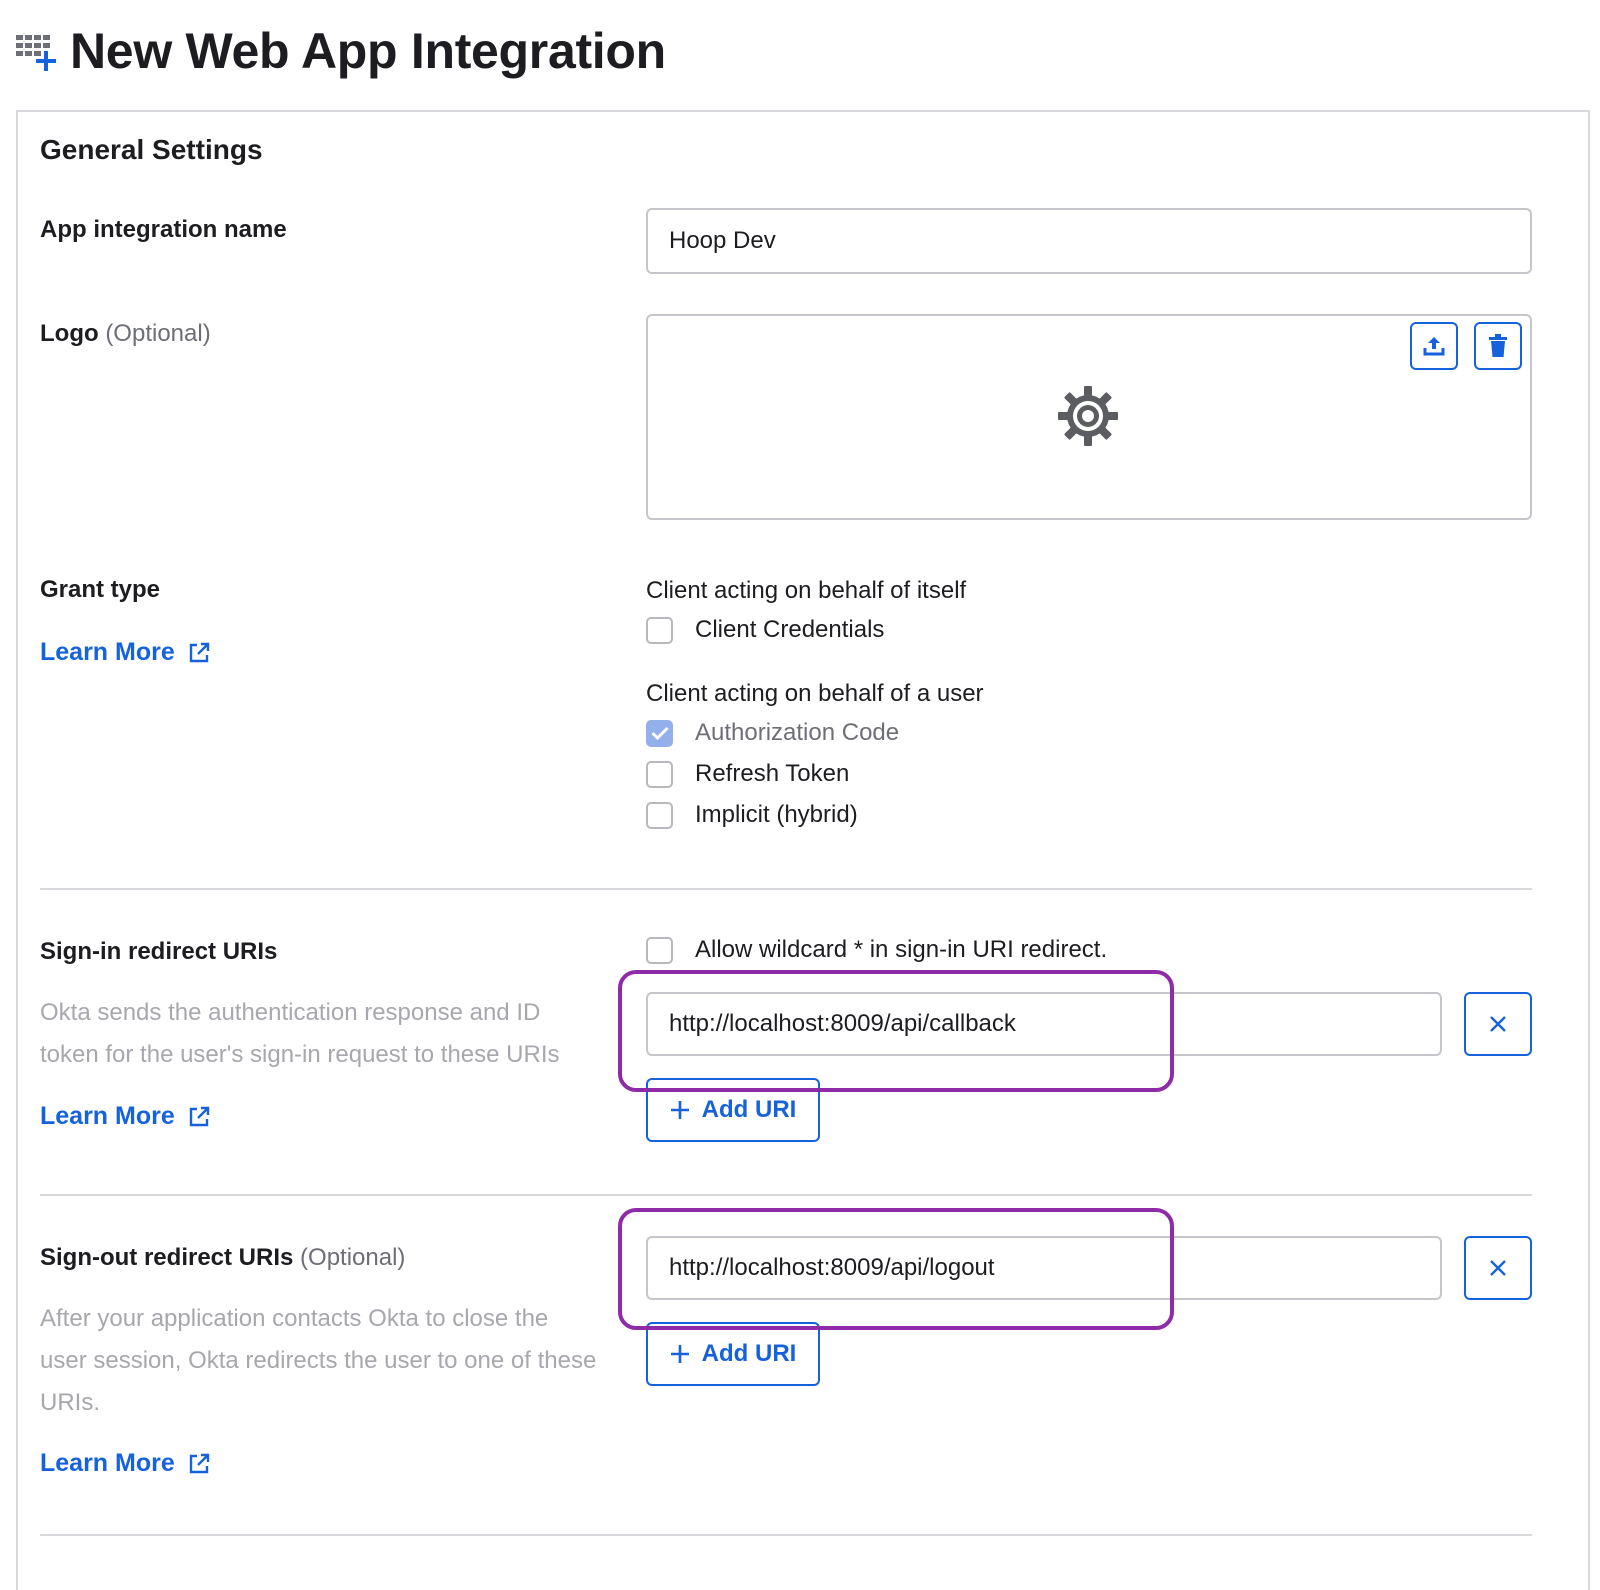 The image size is (1600, 1590). I want to click on option-label: Authorization Code, so click(797, 732).